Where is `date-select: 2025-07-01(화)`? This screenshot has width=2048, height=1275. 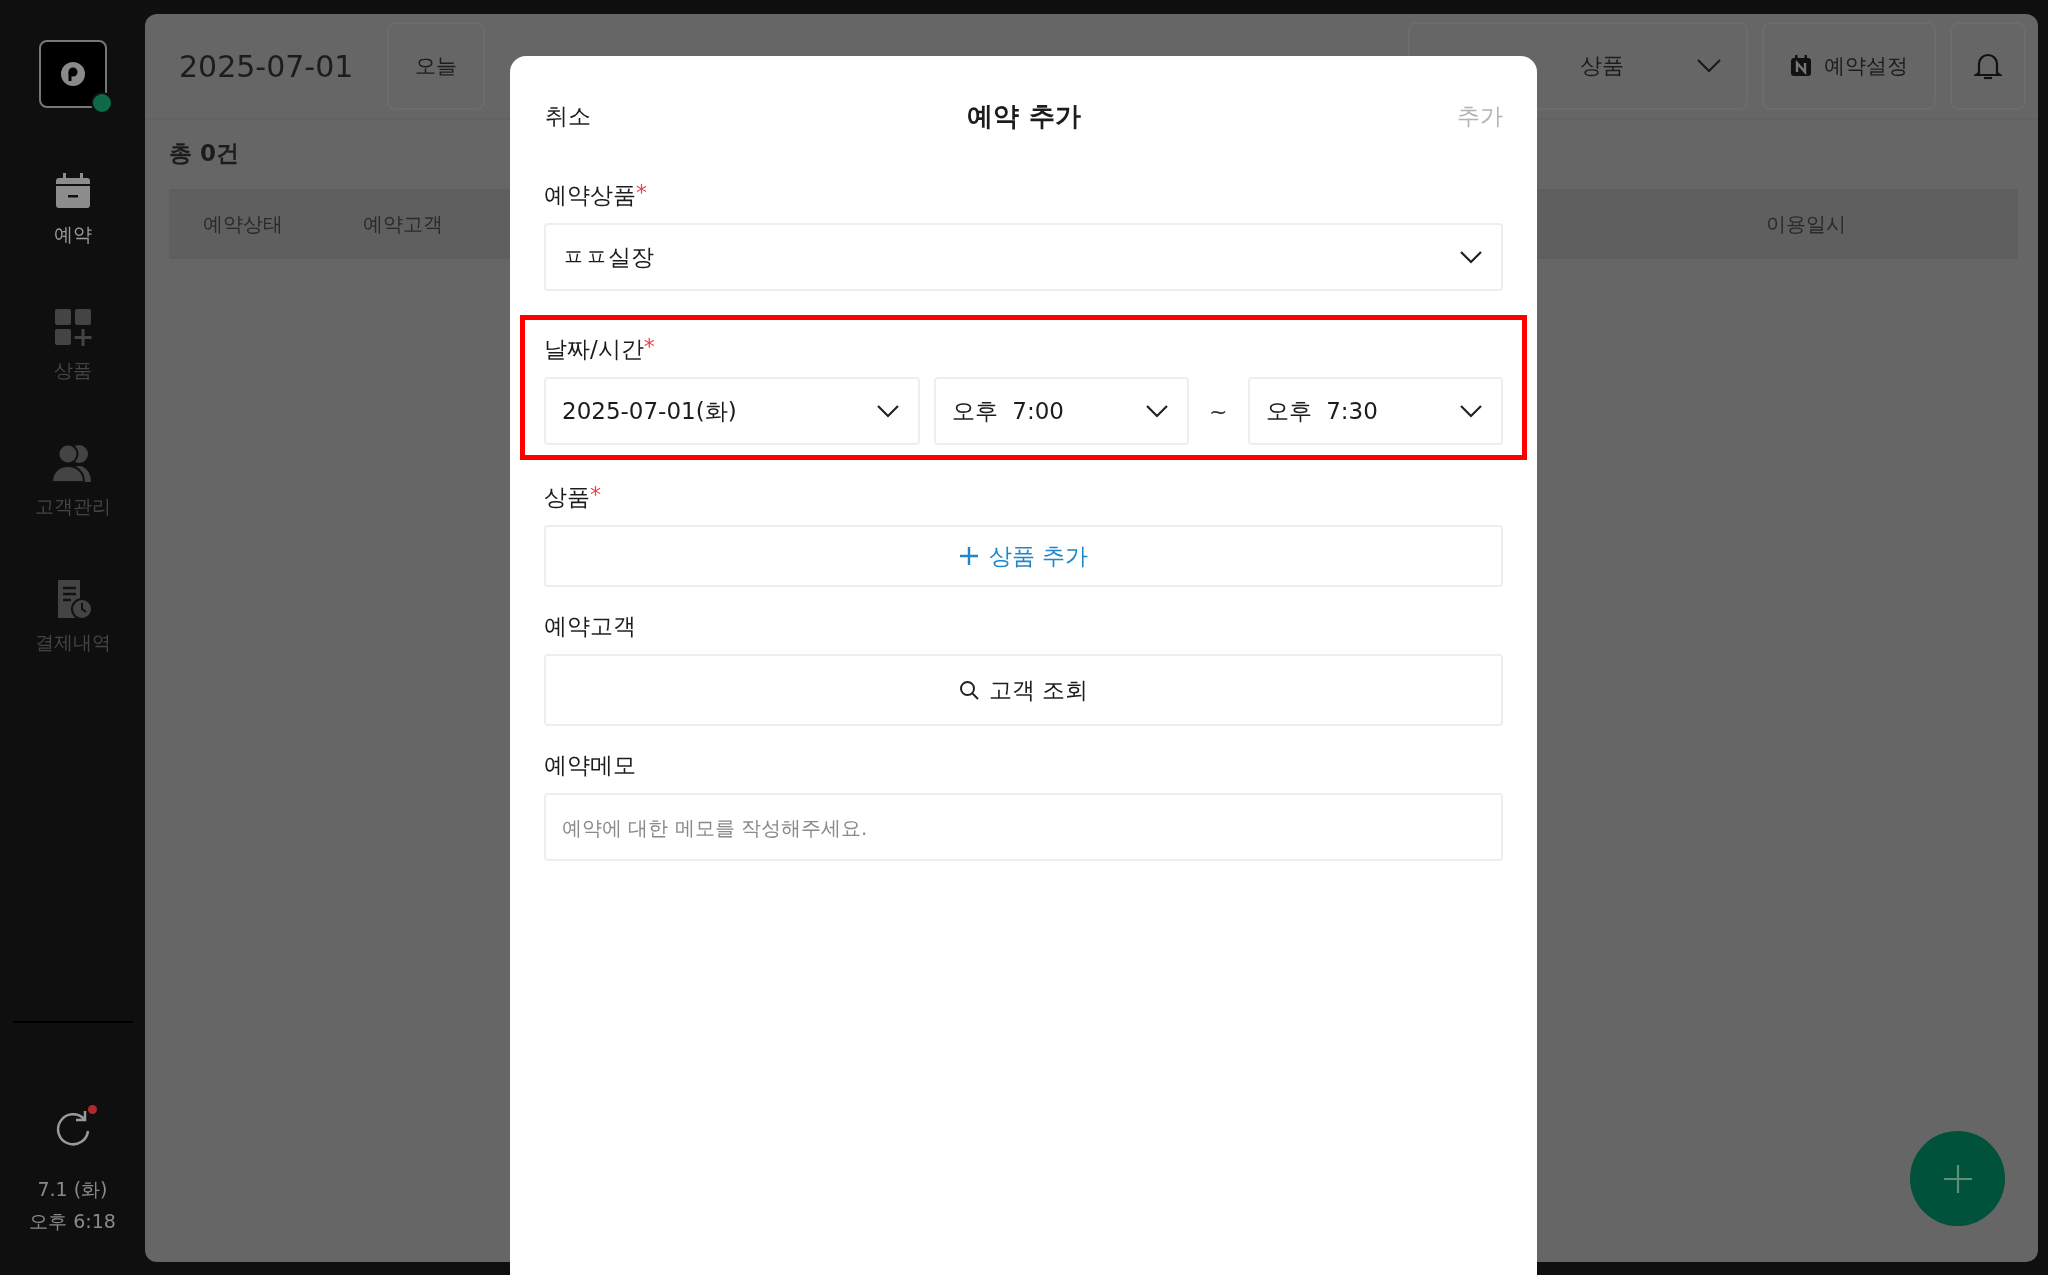 date-select: 2025-07-01(화) is located at coordinates (732, 411).